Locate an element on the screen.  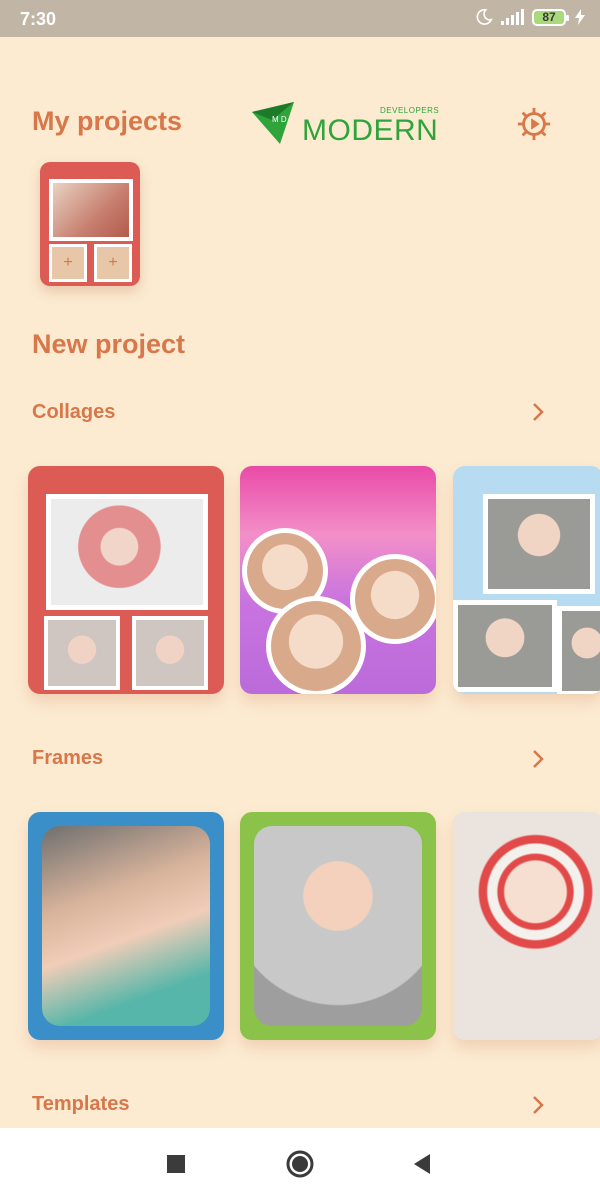
battery-level: 87 is located at coordinates (549, 17).